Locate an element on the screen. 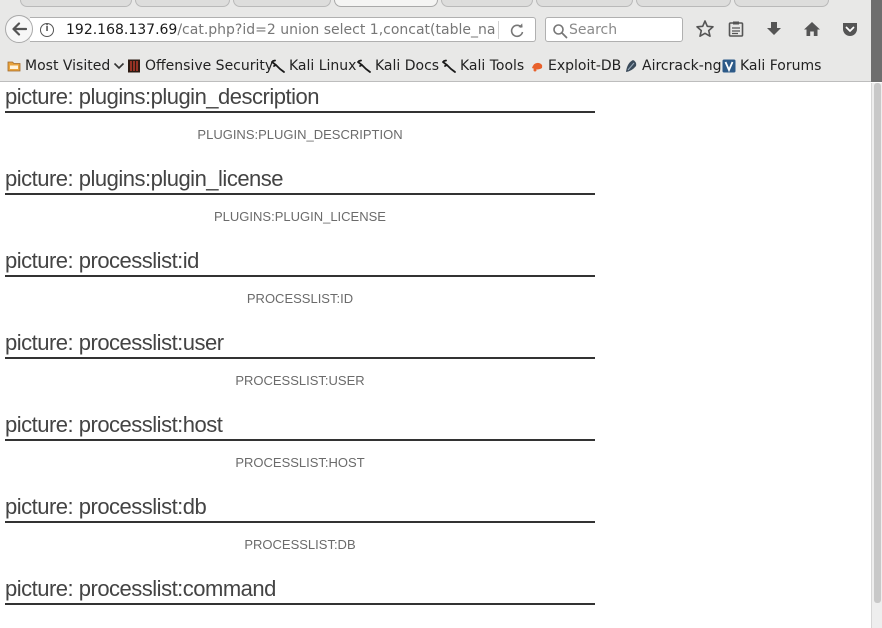  bookmark-label: Kali Linux is located at coordinates (323, 66).